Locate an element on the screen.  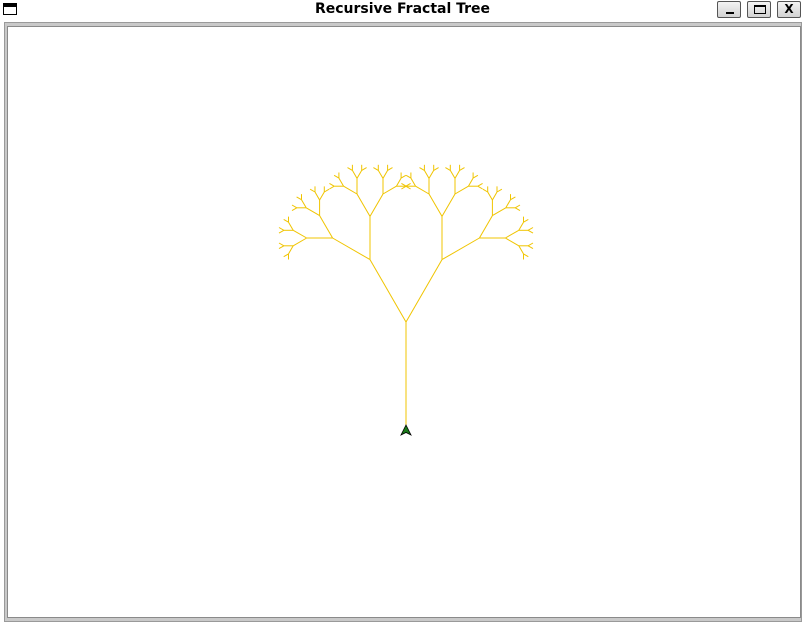
minimize-icon is located at coordinates (730, 13).